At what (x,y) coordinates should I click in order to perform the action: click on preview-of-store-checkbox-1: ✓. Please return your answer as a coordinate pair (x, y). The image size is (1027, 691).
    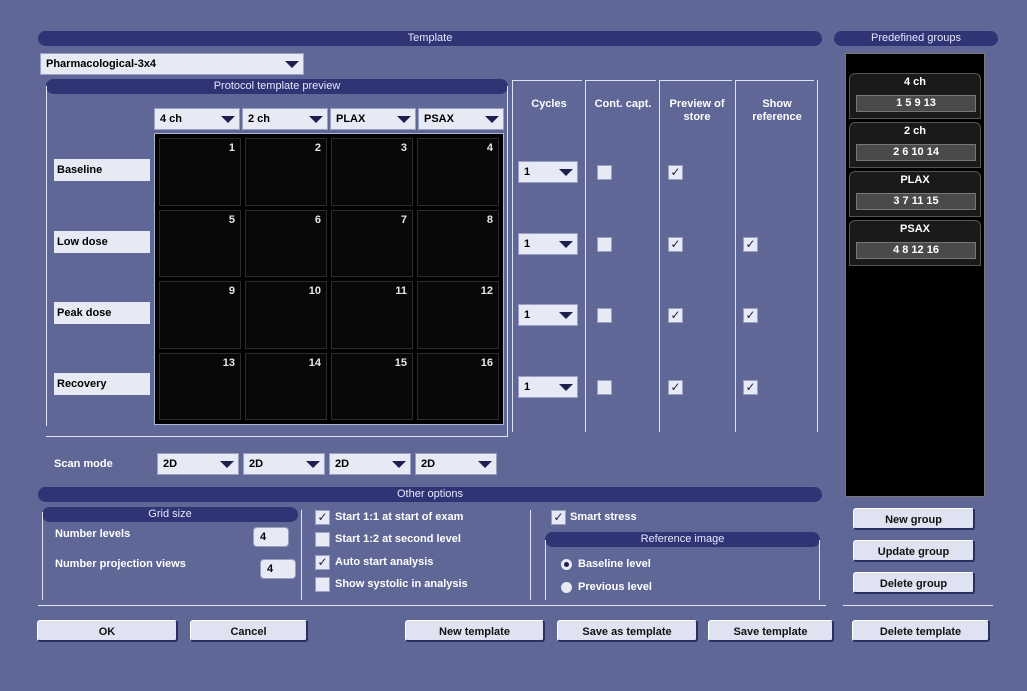
    Looking at the image, I should click on (675, 172).